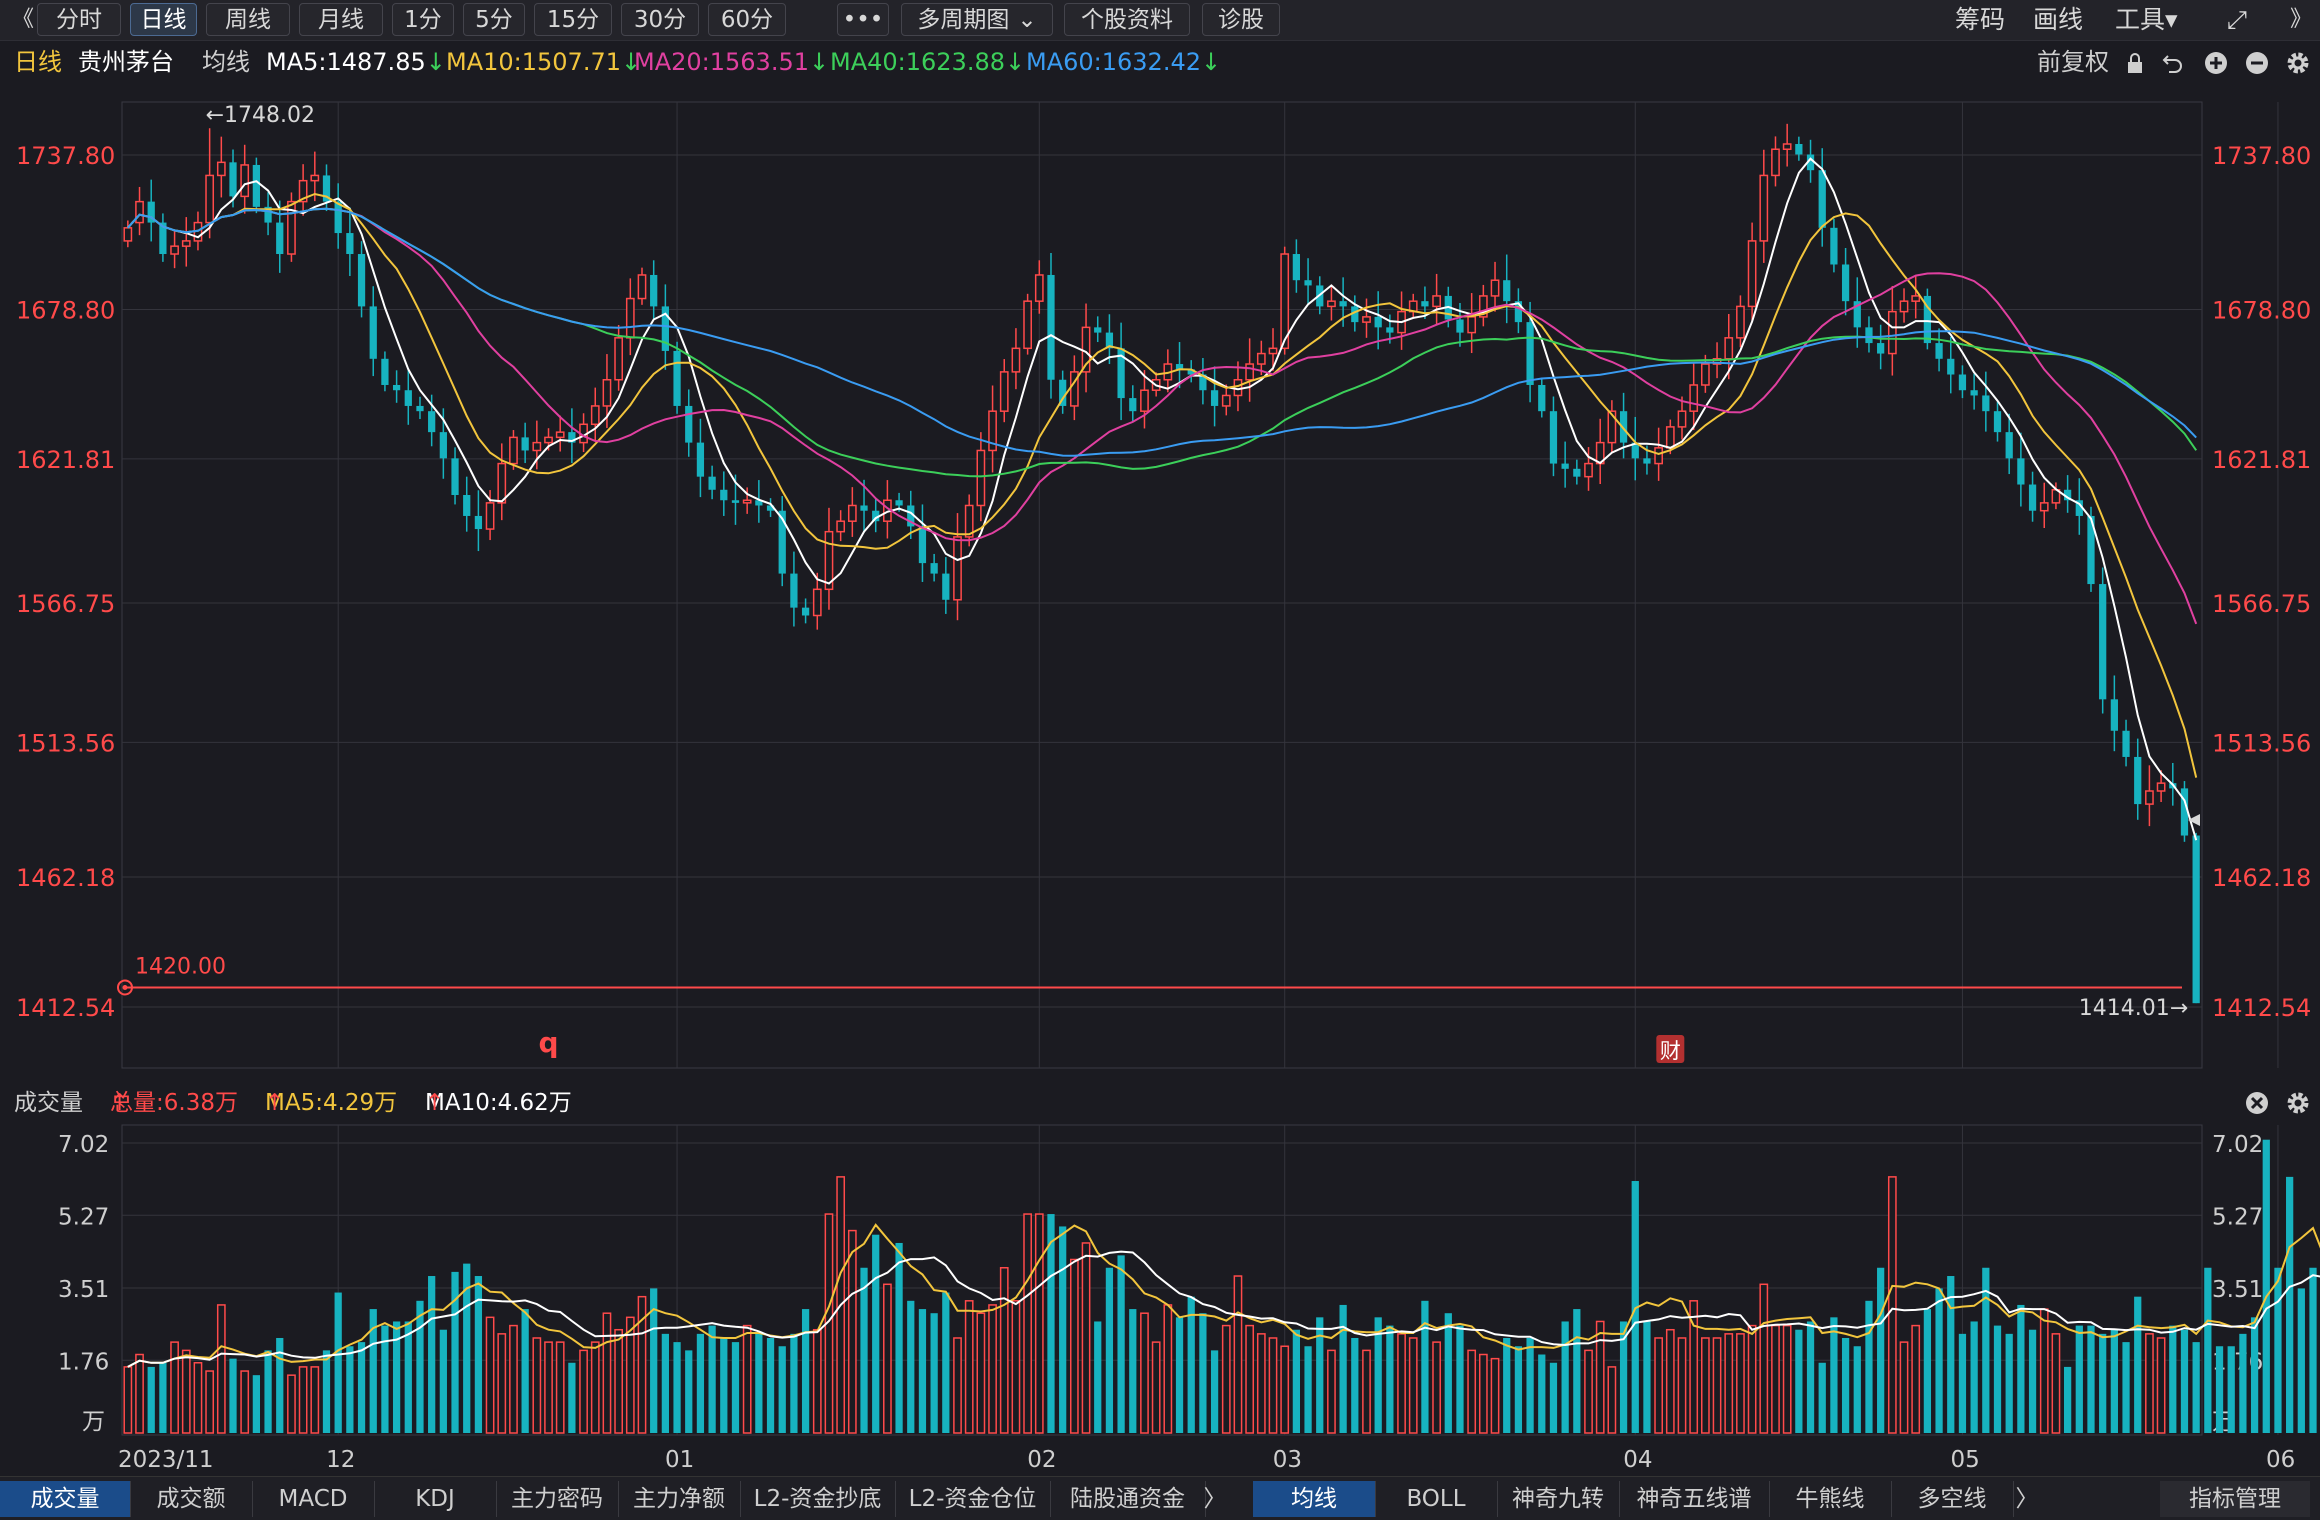 This screenshot has width=2320, height=1520. I want to click on indicator-tab-8: 陆股通资金, so click(1128, 1499).